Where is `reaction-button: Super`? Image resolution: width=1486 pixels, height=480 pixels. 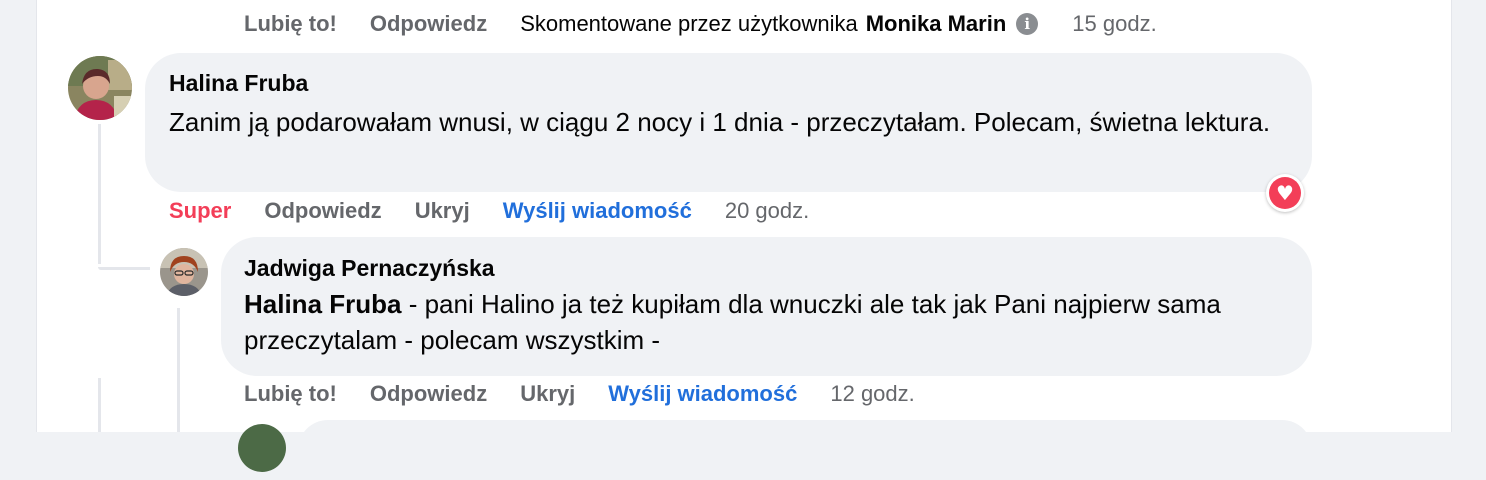 reaction-button: Super is located at coordinates (200, 211).